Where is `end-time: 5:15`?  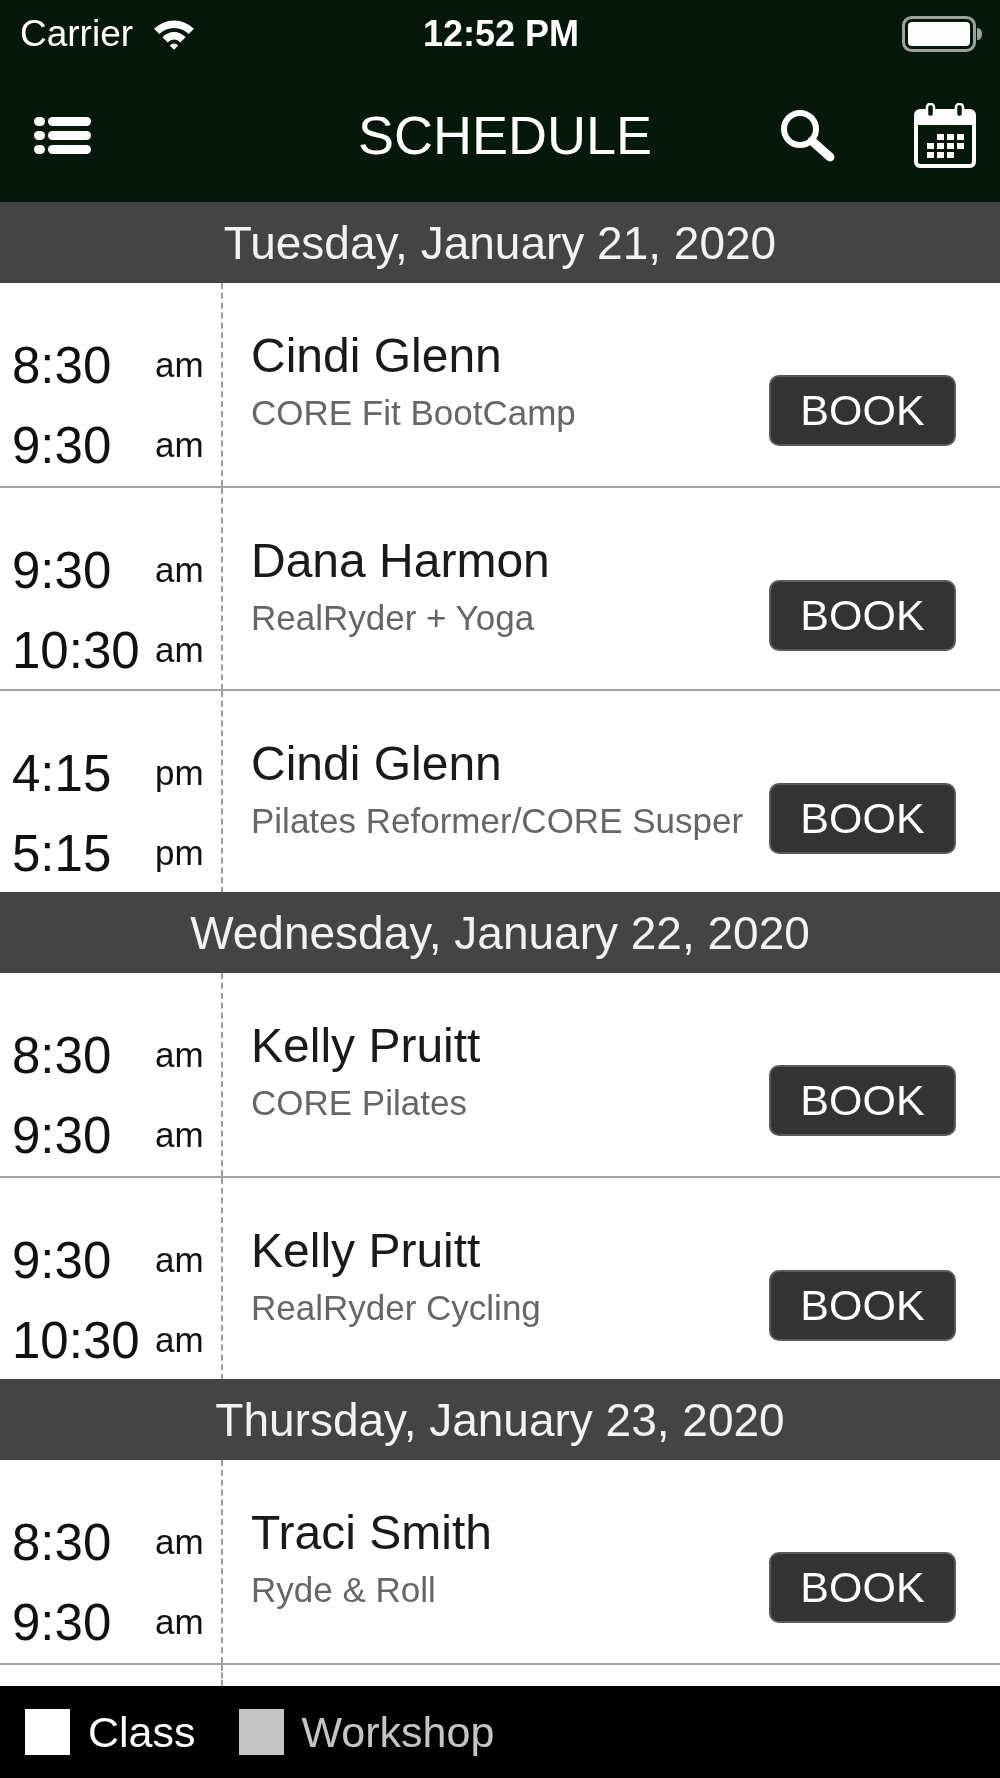 end-time: 5:15 is located at coordinates (62, 853).